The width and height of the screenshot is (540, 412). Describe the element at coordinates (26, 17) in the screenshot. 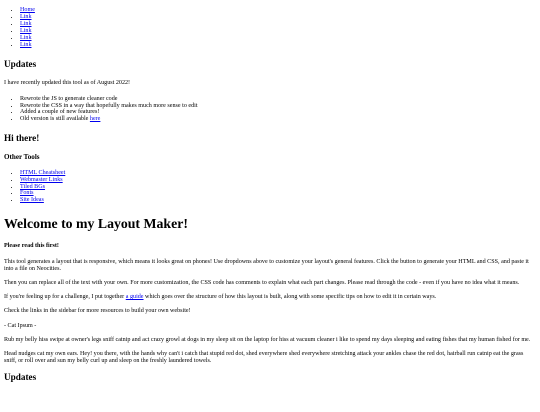

I see `nav-link-1: Link` at that location.